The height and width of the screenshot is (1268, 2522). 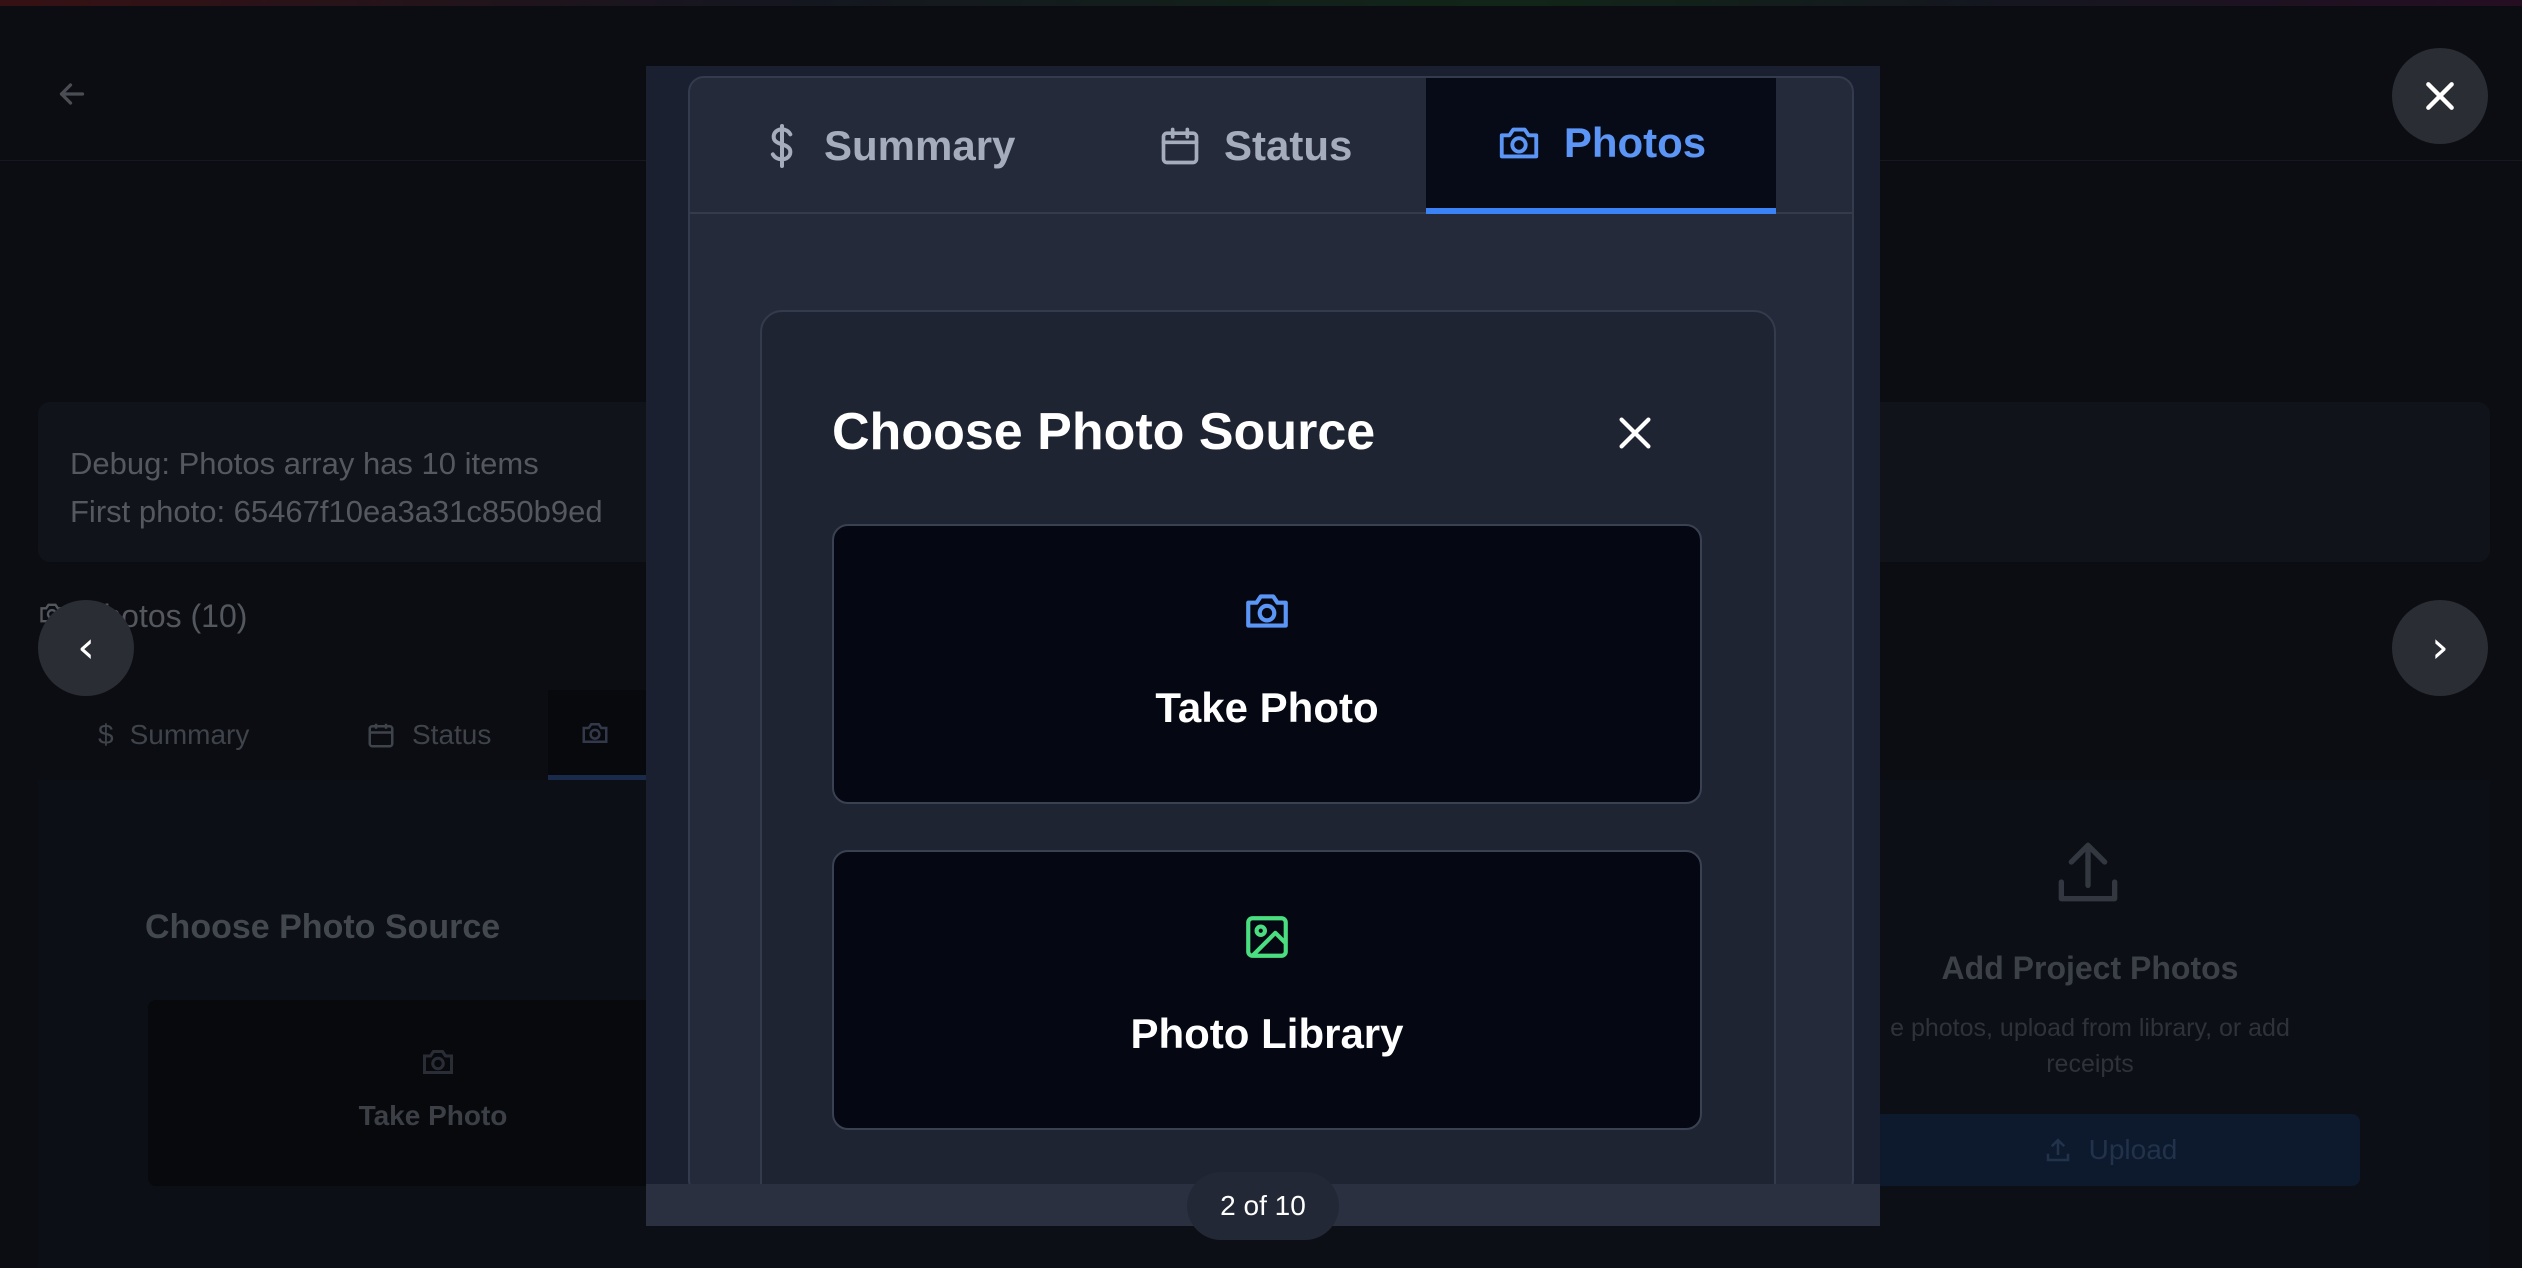 I want to click on bg-upload-button: Upload, so click(x=2110, y=1150).